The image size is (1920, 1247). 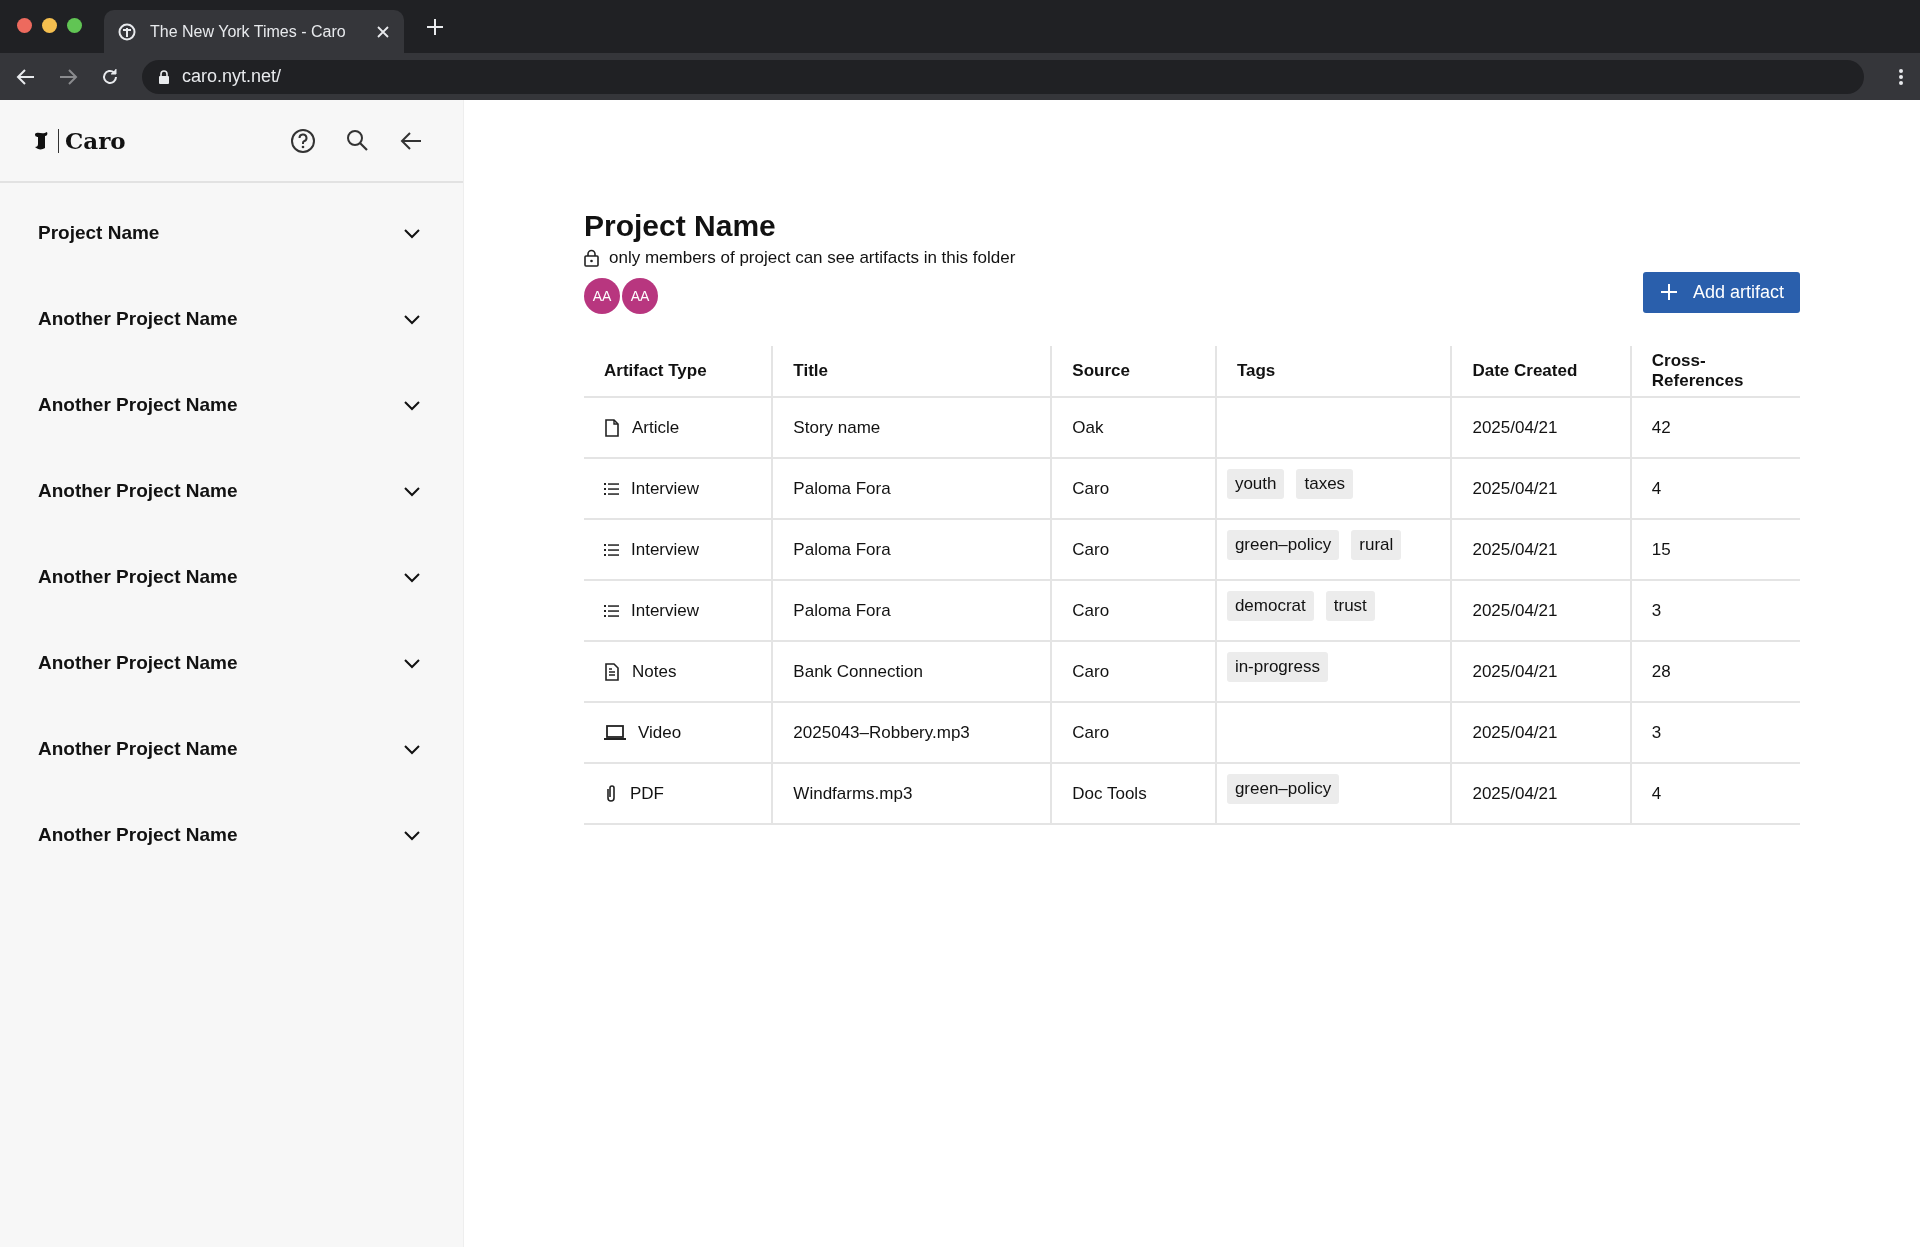 What do you see at coordinates (1270, 605) in the screenshot?
I see `tag-chip: democrat` at bounding box center [1270, 605].